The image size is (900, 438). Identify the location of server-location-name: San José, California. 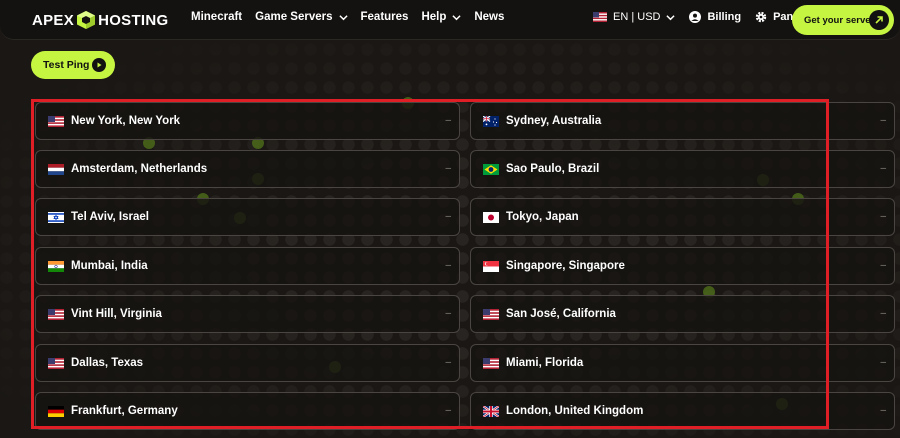
(561, 314).